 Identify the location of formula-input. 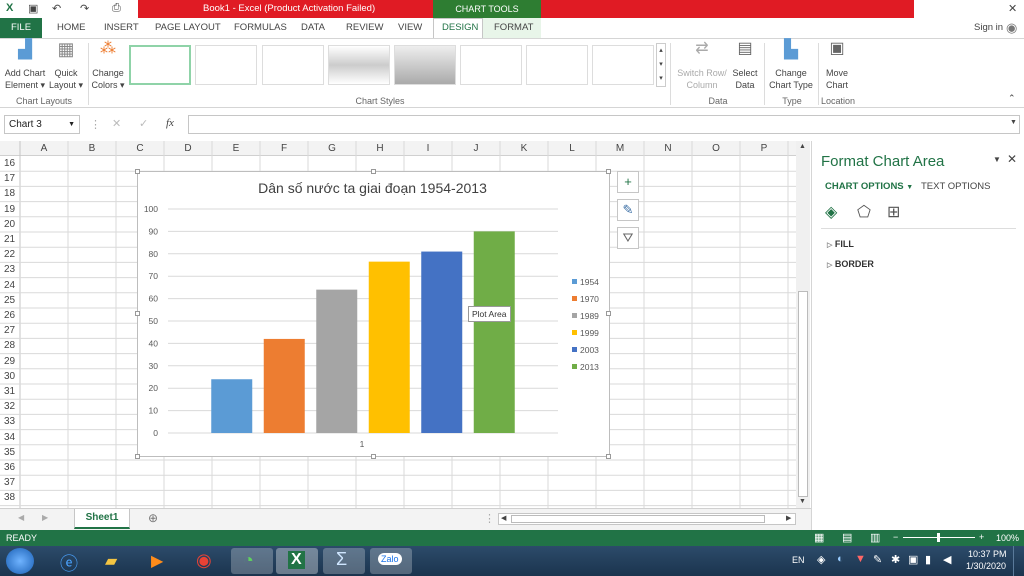
(604, 124).